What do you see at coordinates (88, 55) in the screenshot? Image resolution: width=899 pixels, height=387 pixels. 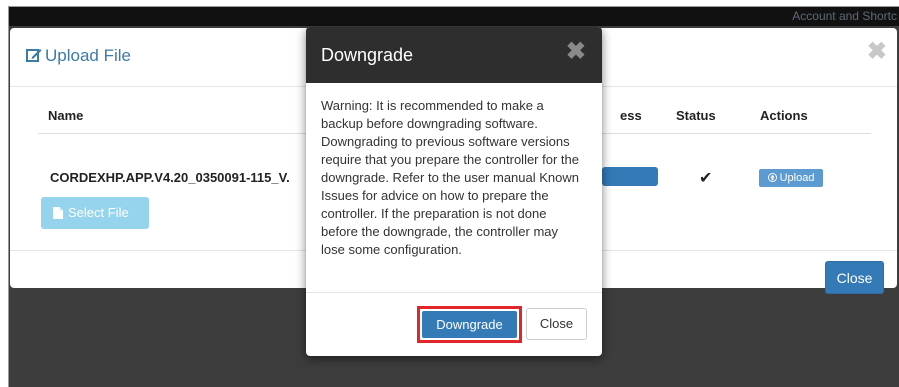 I see `upload-modal-title-text: Upload File` at bounding box center [88, 55].